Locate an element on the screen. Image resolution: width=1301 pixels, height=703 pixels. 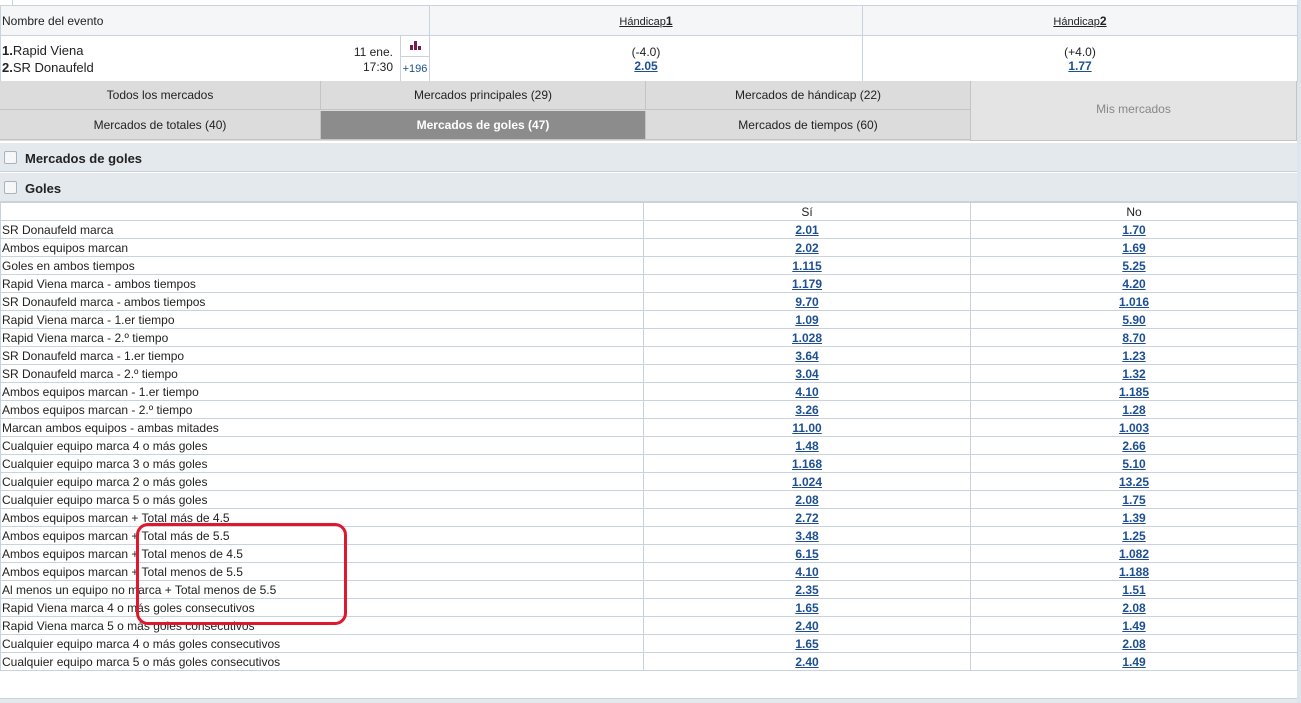
tab-all-markets: Todos los mercados is located at coordinates (160, 95).